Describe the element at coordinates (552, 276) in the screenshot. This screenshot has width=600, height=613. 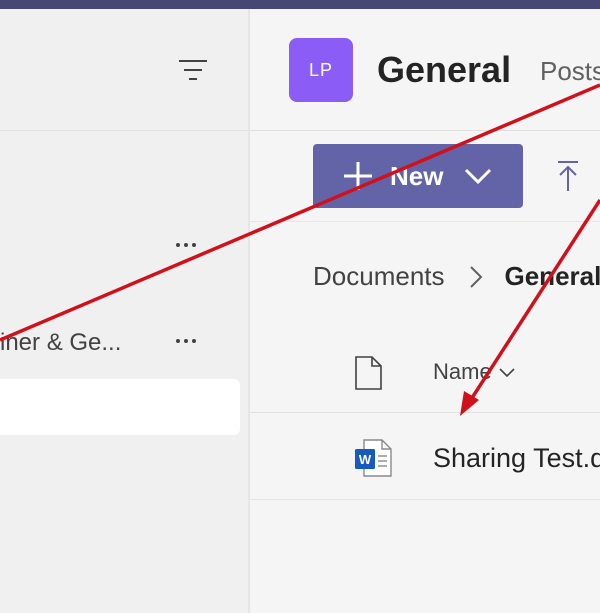
I see `breadcrumb-current: General` at that location.